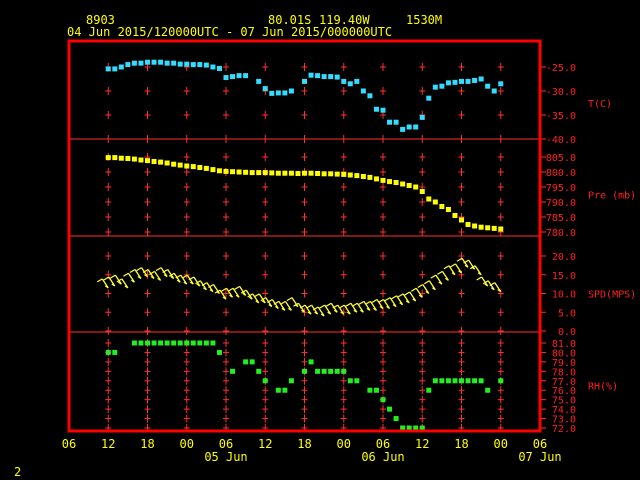 The image size is (640, 480). What do you see at coordinates (561, 203) in the screenshot?
I see `y-tick-label: 790.0` at bounding box center [561, 203].